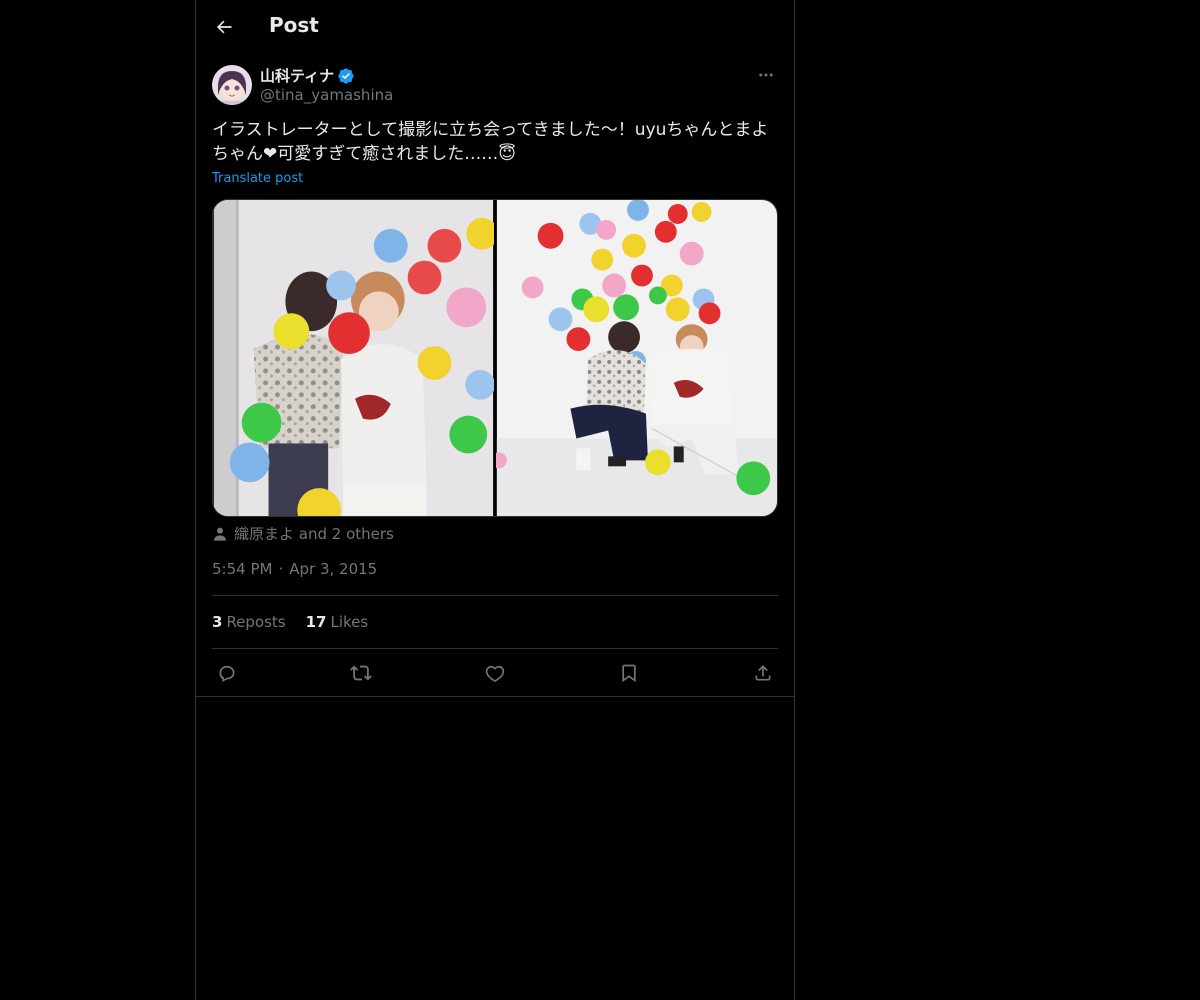 This screenshot has height=1000, width=1200. I want to click on post-media, so click(495, 358).